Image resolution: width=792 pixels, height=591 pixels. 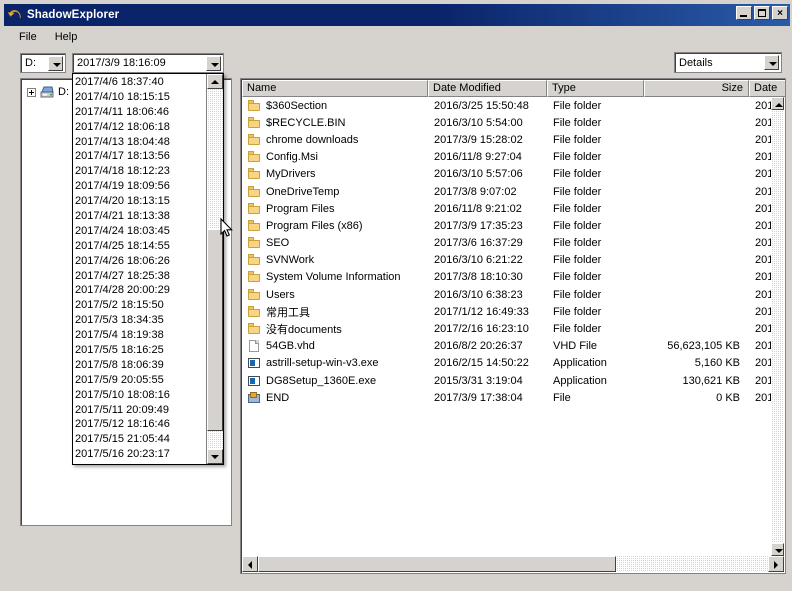 What do you see at coordinates (478, 294) in the screenshot?
I see `file-modified: 2016/3/10 6:38:23` at bounding box center [478, 294].